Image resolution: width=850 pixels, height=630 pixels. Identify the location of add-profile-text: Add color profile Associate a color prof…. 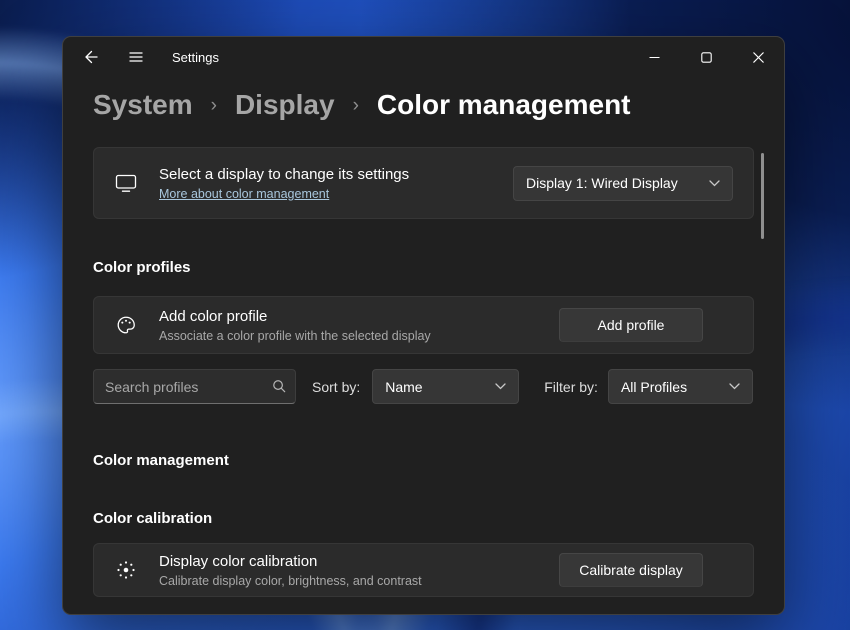
(295, 325).